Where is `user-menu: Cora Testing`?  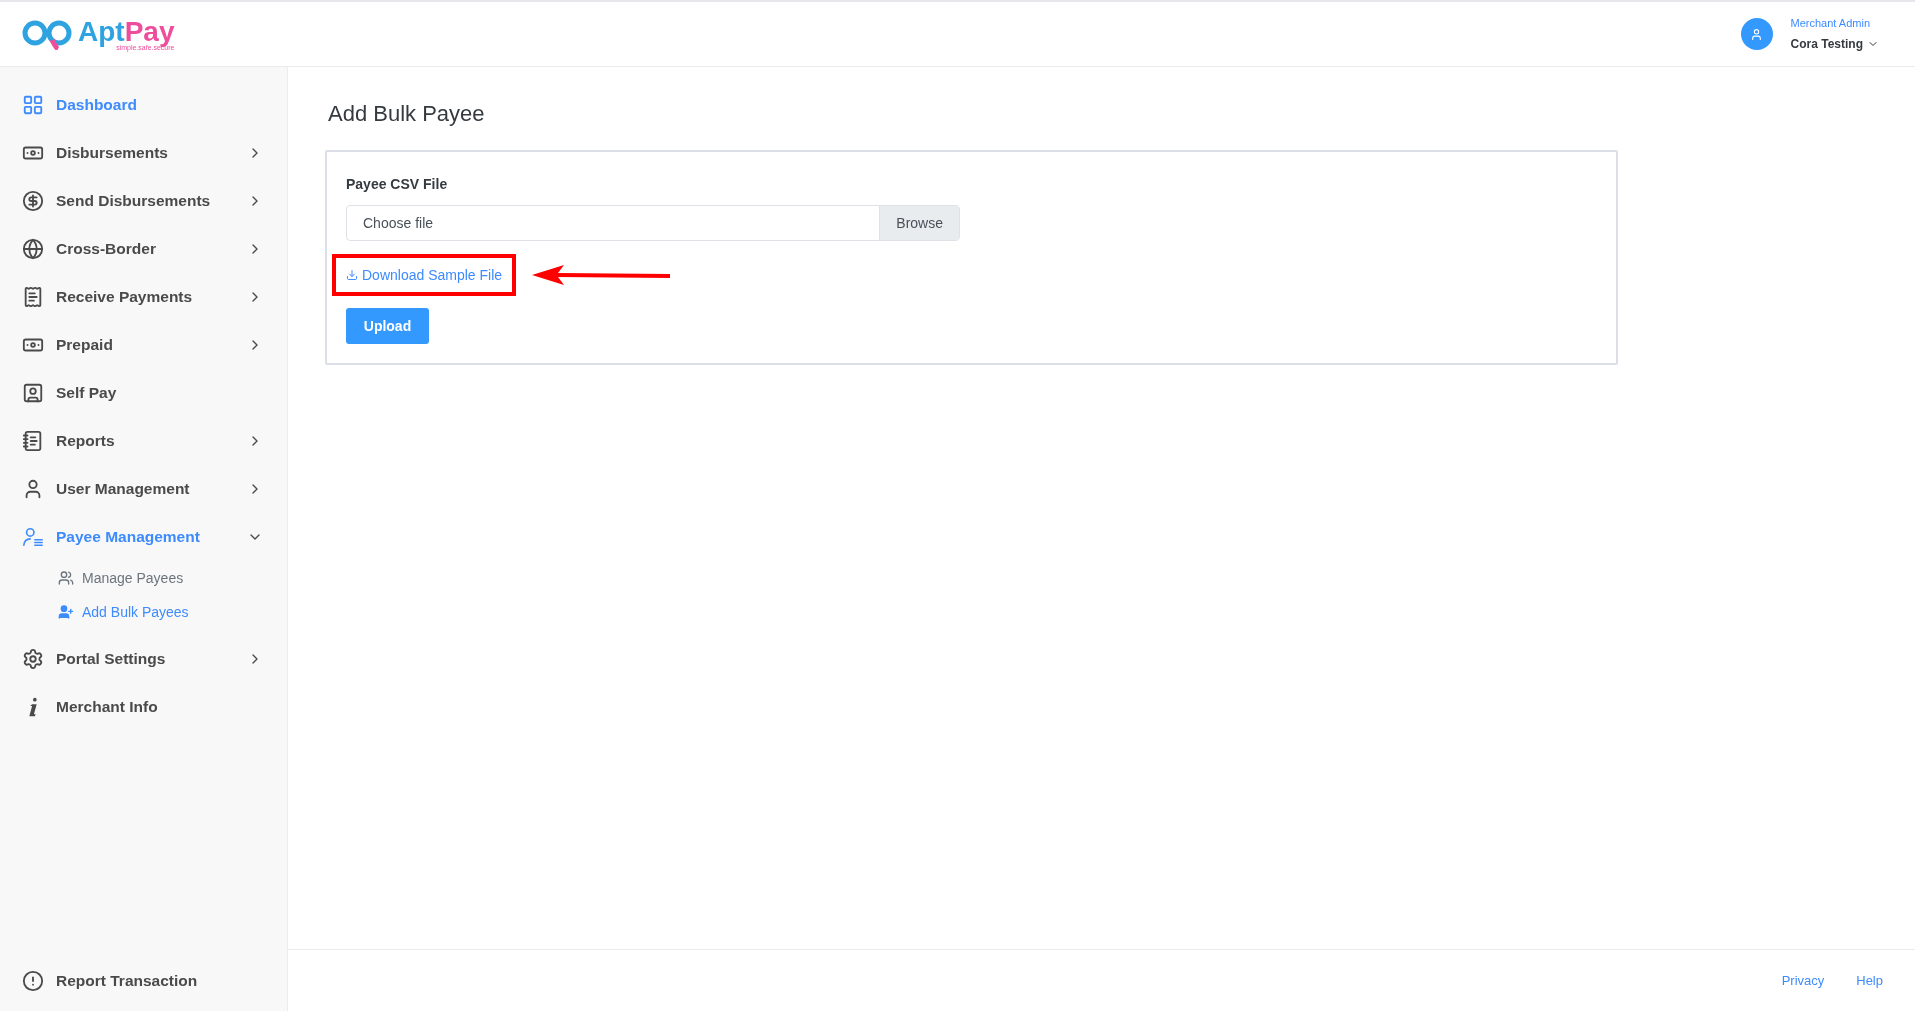 user-menu: Cora Testing is located at coordinates (1834, 44).